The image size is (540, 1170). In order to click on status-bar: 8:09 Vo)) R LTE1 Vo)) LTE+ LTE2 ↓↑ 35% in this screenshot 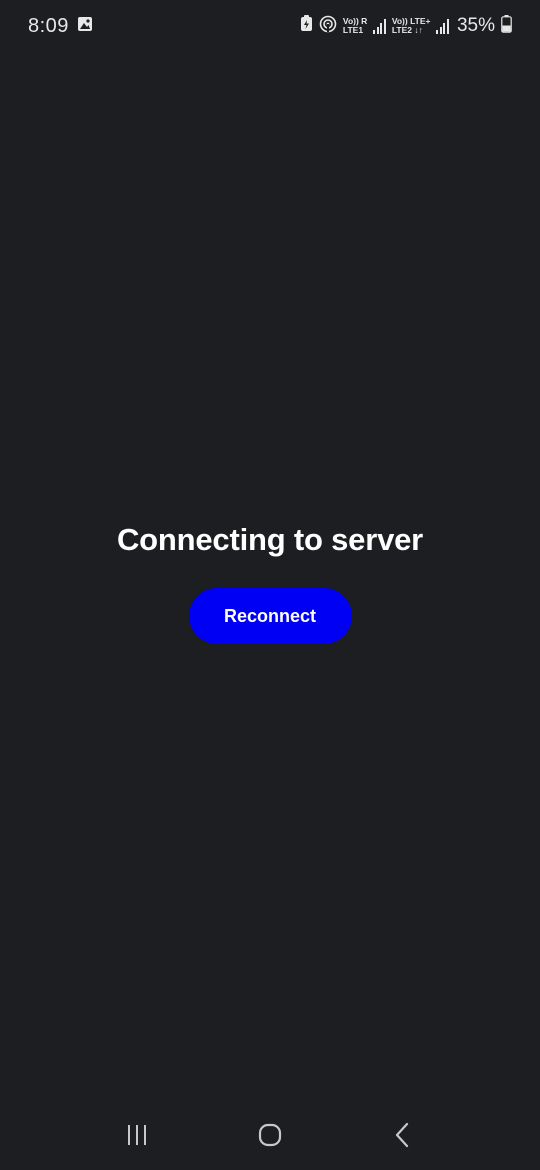, I will do `click(270, 26)`.